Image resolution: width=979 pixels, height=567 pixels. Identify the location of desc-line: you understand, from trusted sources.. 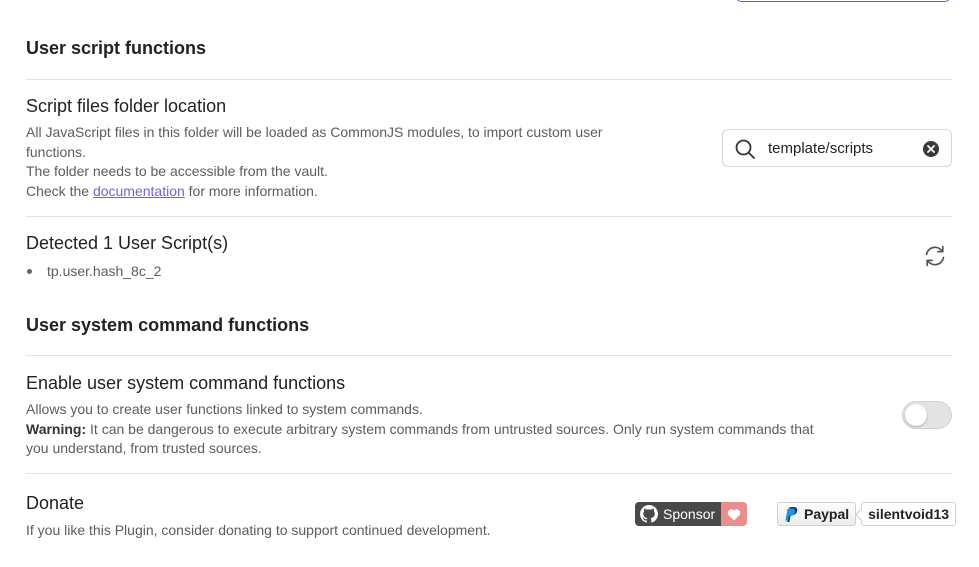
(144, 448).